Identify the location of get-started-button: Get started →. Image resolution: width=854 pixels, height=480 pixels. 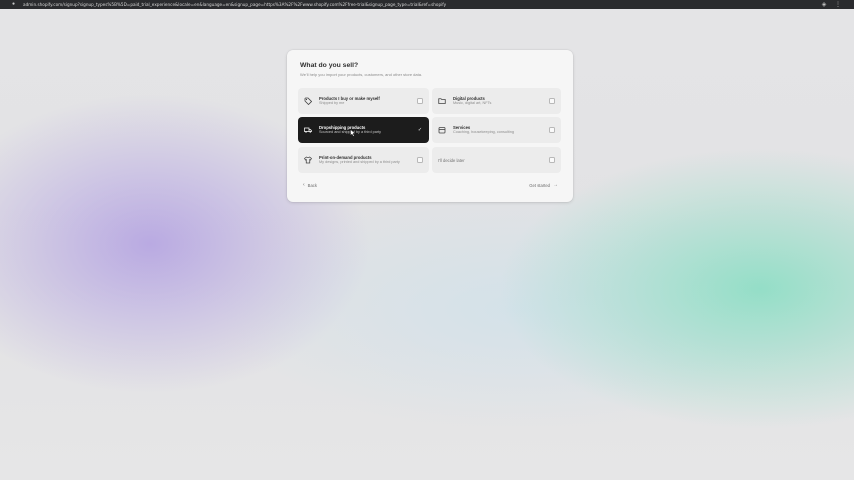
(543, 185).